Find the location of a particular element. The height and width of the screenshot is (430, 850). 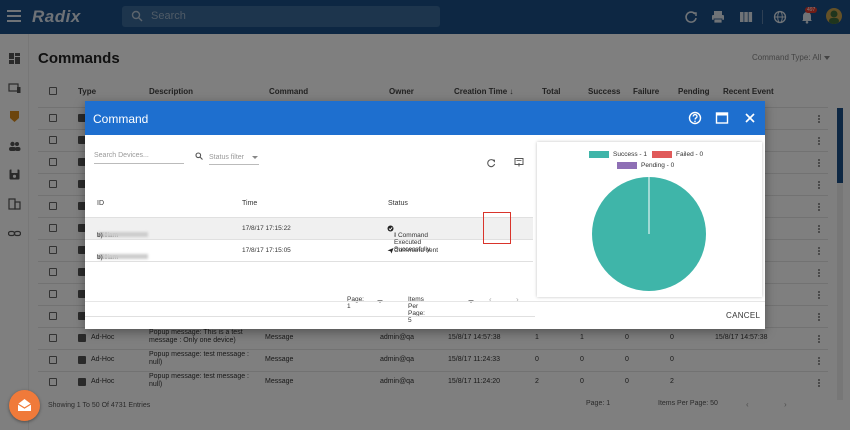

status-pie-chart is located at coordinates (649, 234).